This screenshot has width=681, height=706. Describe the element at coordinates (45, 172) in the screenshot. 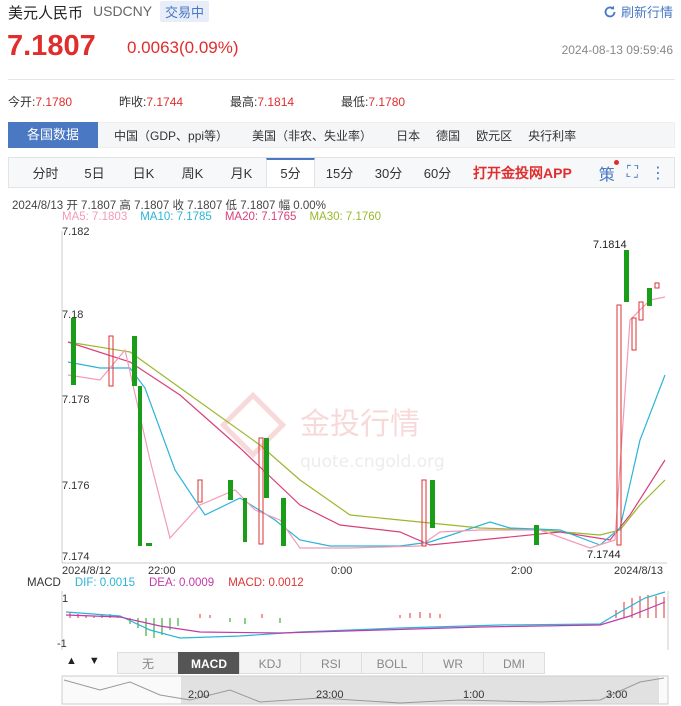

I see `tab-timeshare: 分时` at that location.